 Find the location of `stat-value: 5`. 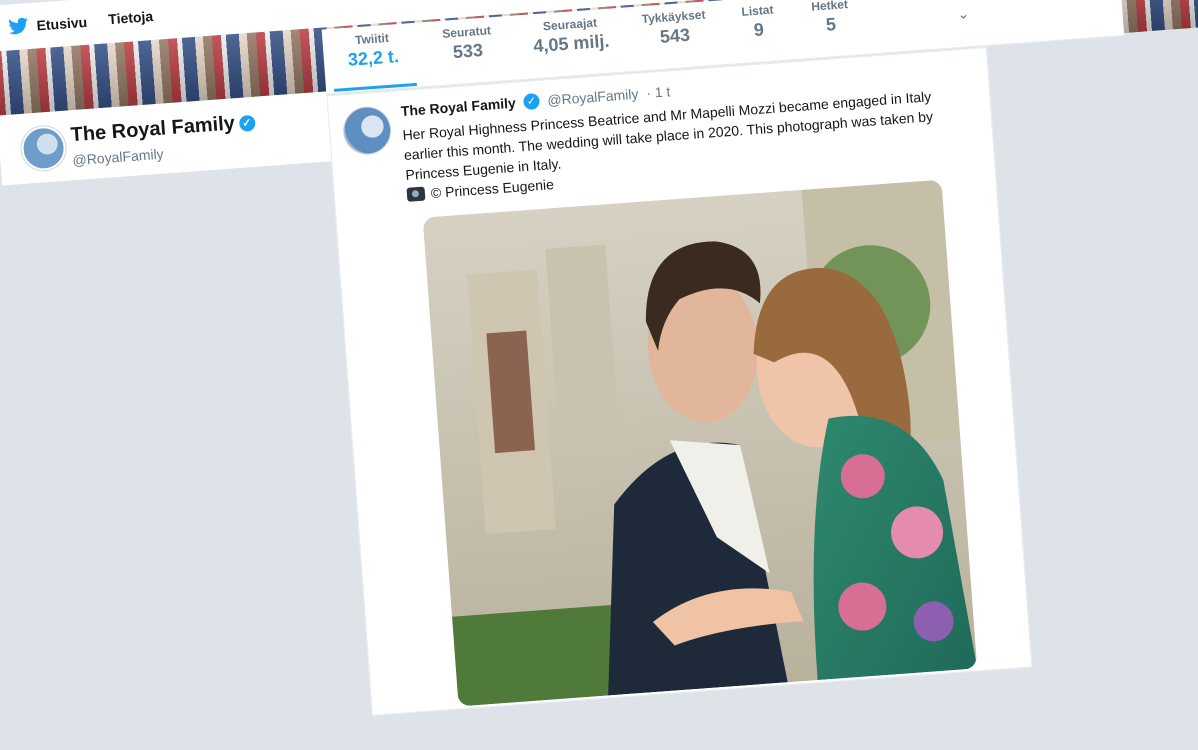

stat-value: 5 is located at coordinates (831, 24).